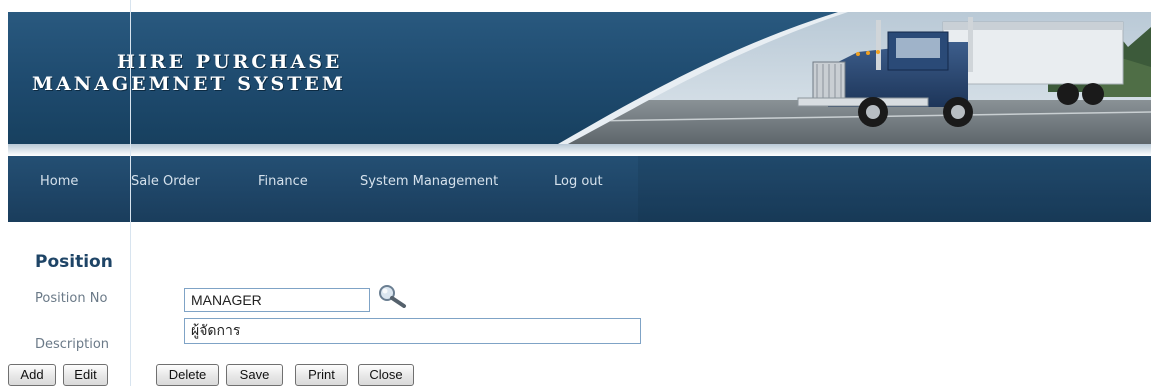 This screenshot has height=386, width=1151. Describe the element at coordinates (277, 300) in the screenshot. I see `position-no-input` at that location.